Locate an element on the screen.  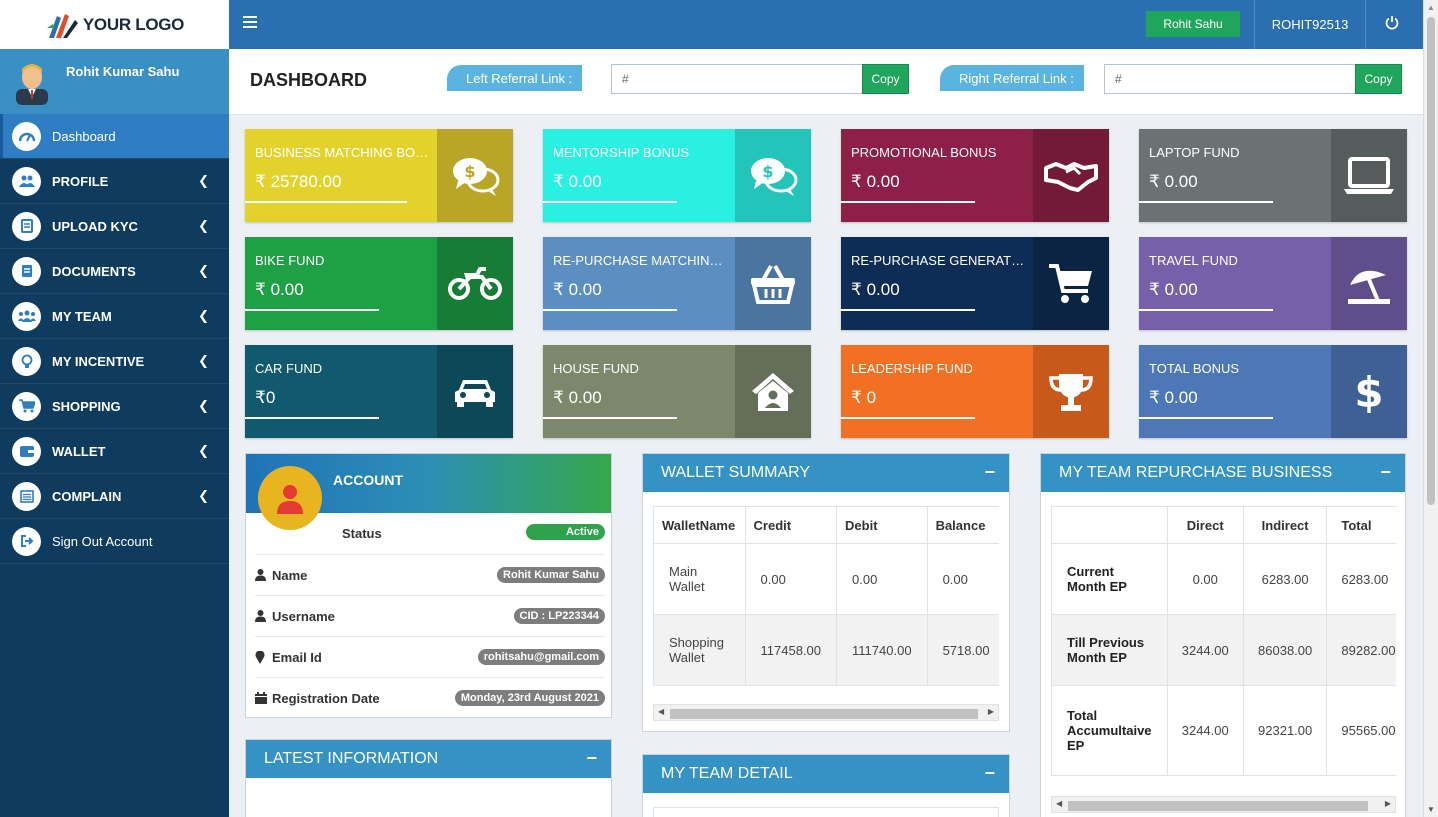
account-header: ACCOUNT is located at coordinates (428, 492).